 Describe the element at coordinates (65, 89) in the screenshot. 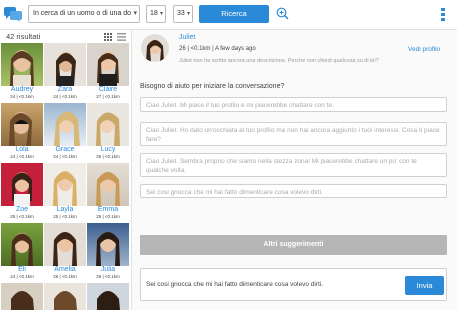

I see `profile-name: Zara` at that location.